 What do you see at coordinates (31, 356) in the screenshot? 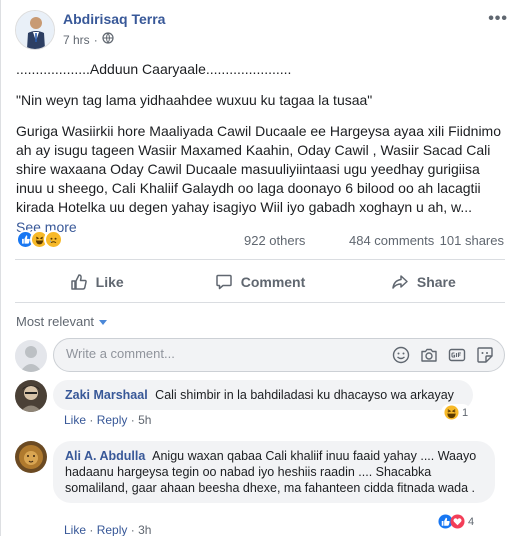
I see `viewer-avatar` at bounding box center [31, 356].